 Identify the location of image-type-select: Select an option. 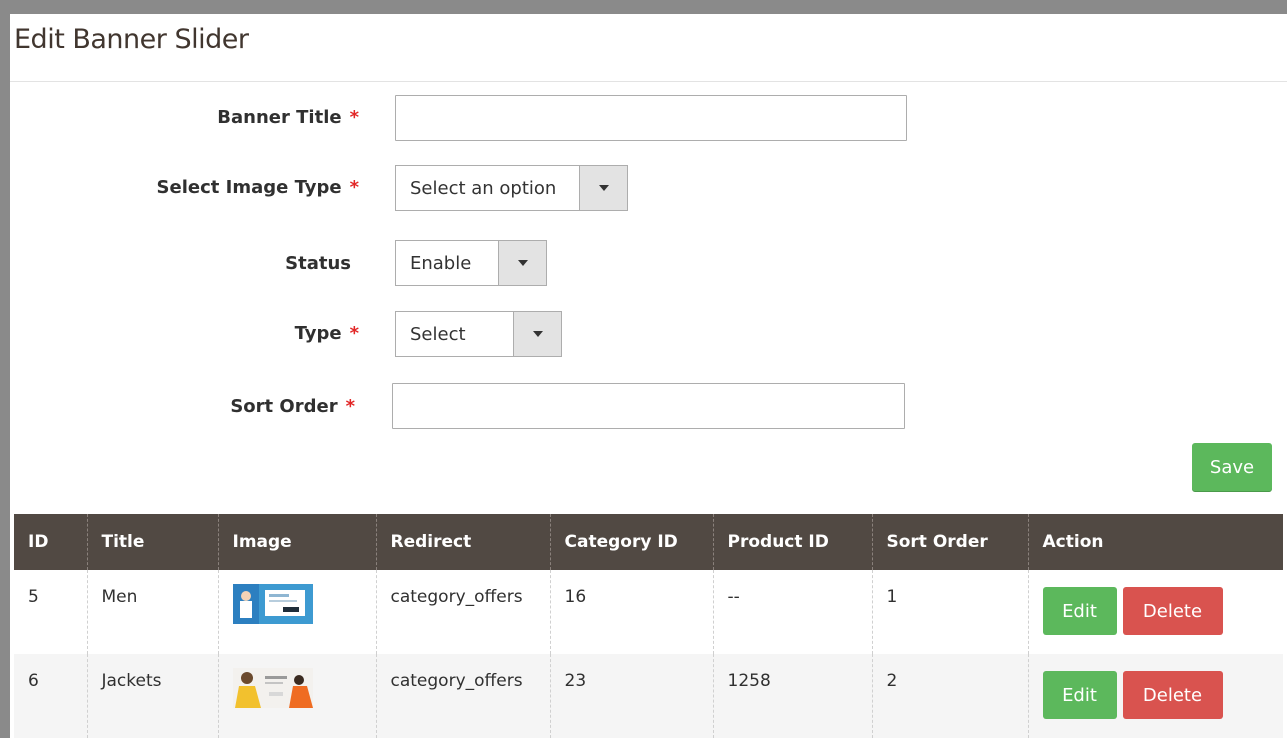
(511, 188).